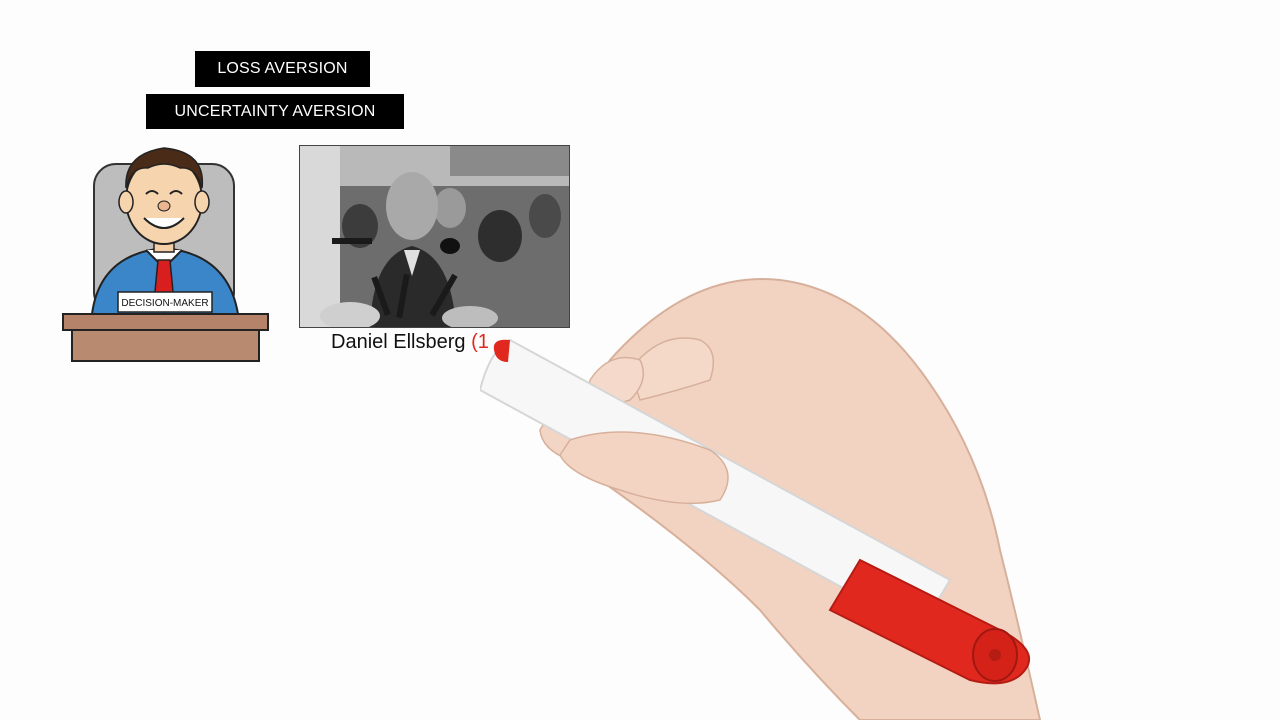 The width and height of the screenshot is (1280, 720). Describe the element at coordinates (398, 342) in the screenshot. I see `caption-name: Daniel Ellsberg` at that location.